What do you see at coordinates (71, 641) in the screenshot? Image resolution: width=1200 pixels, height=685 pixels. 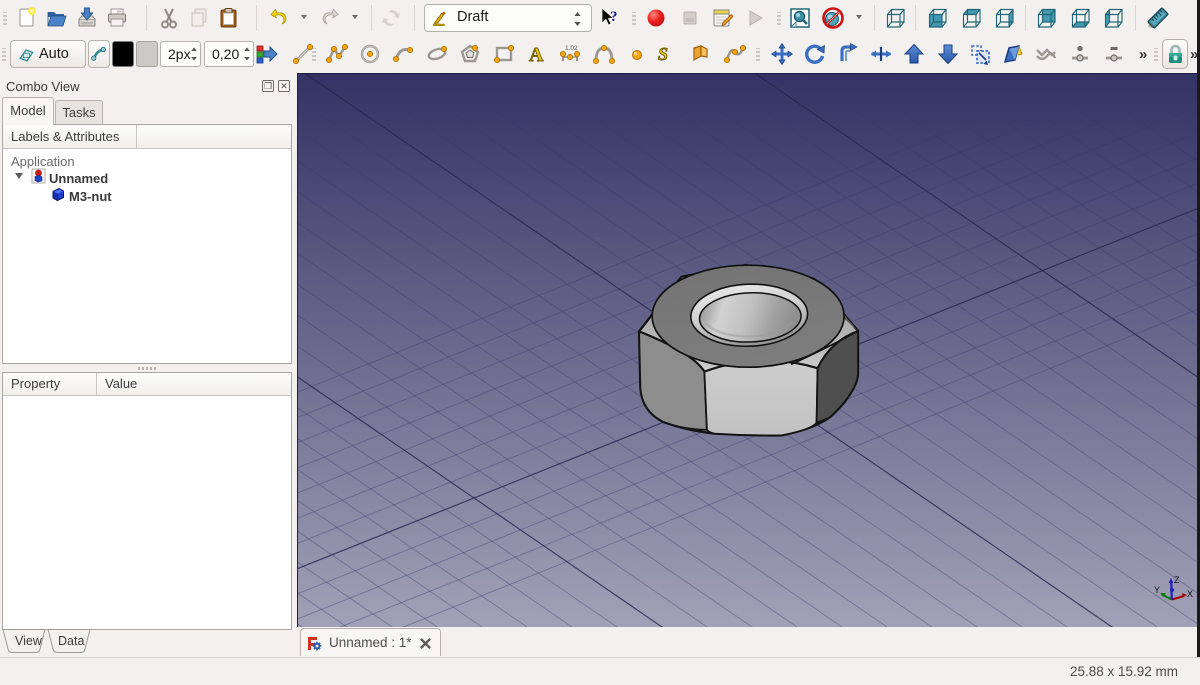 I see `svg-text: Data` at bounding box center [71, 641].